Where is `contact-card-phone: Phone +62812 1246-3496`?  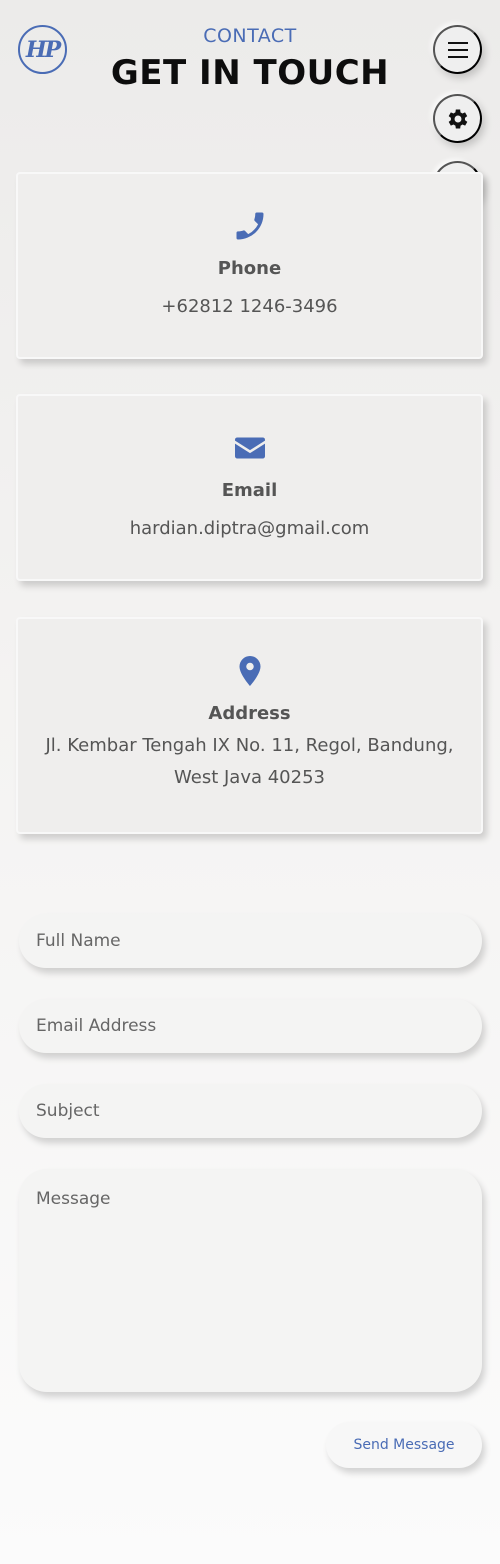 contact-card-phone: Phone +62812 1246-3496 is located at coordinates (249, 265).